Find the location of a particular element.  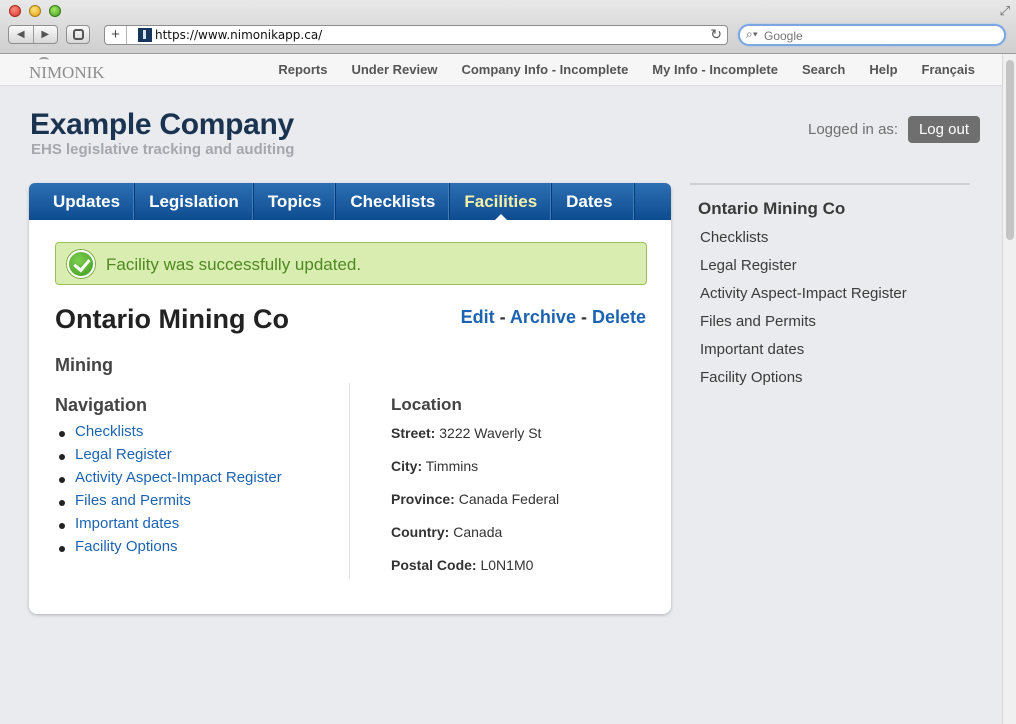

tab-topics: Topics is located at coordinates (295, 201).